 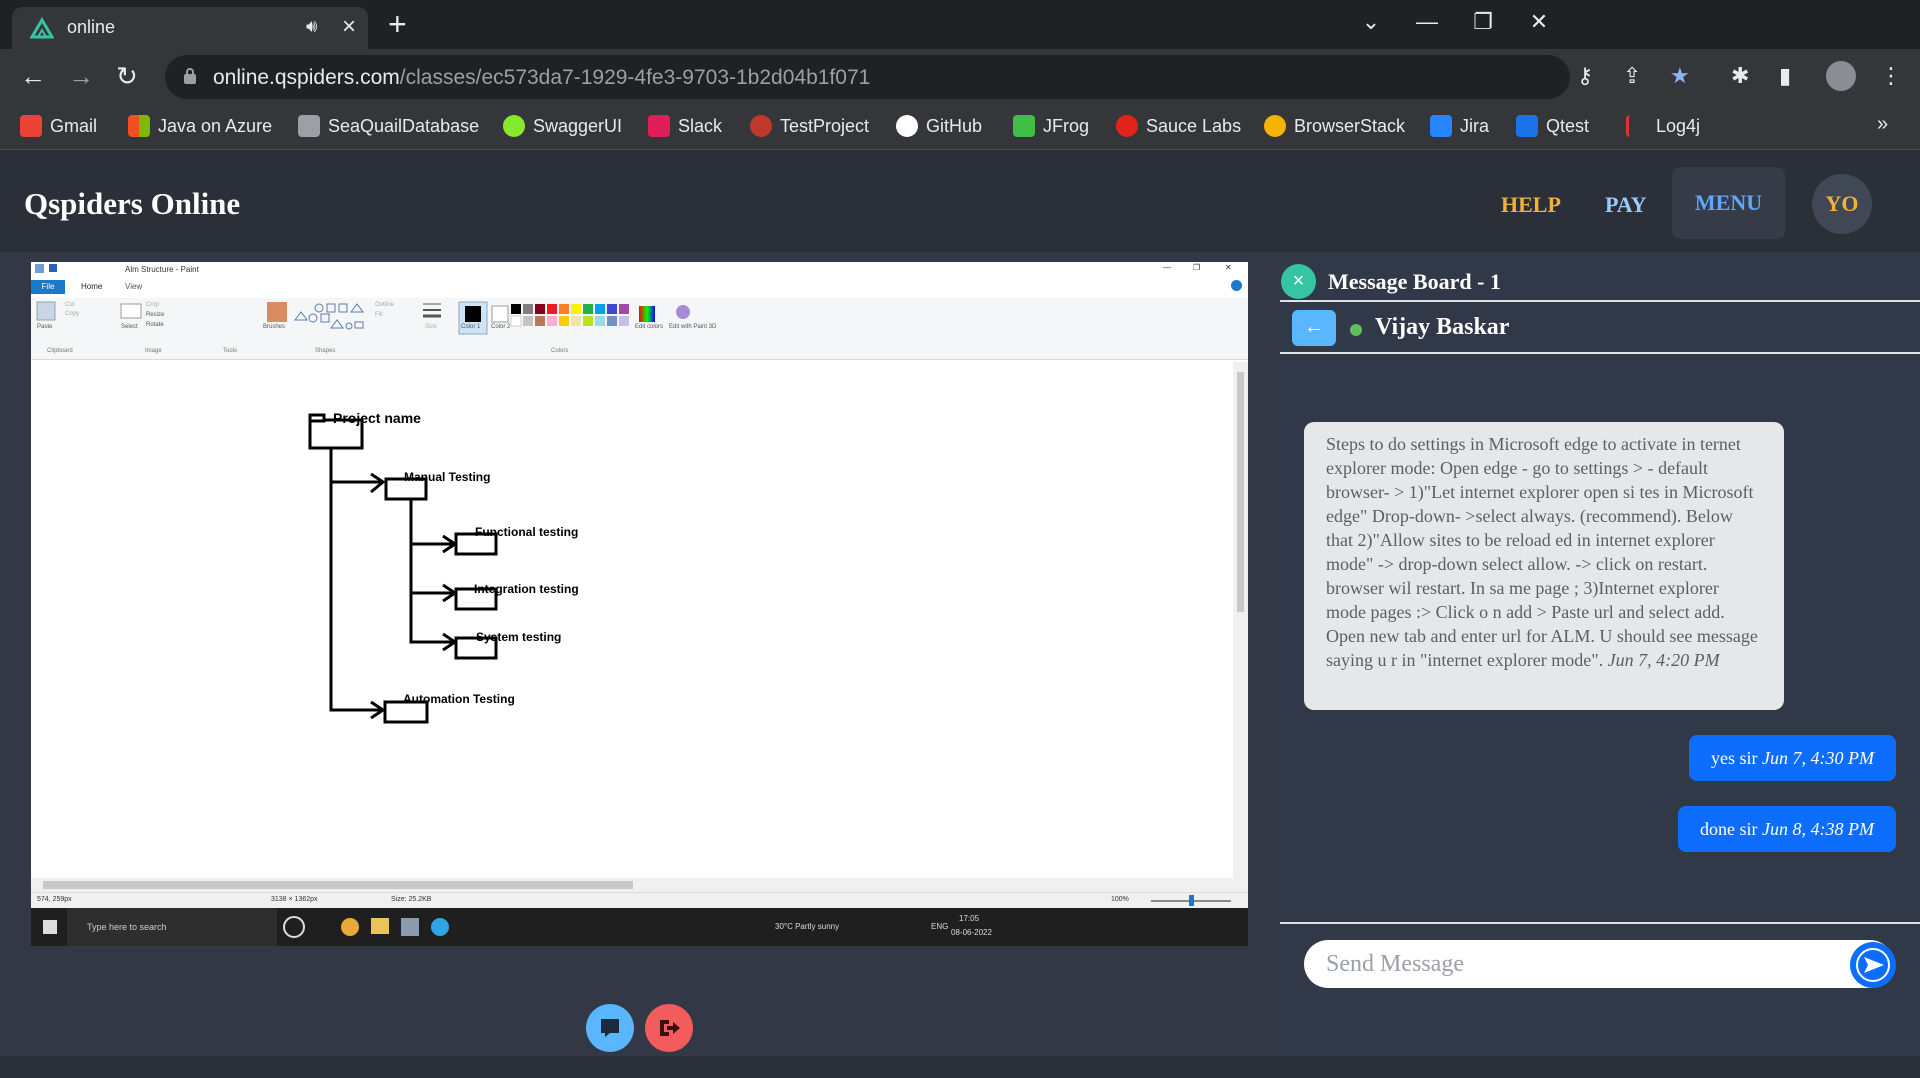 What do you see at coordinates (1531, 205) in the screenshot?
I see `help-link: HELP` at bounding box center [1531, 205].